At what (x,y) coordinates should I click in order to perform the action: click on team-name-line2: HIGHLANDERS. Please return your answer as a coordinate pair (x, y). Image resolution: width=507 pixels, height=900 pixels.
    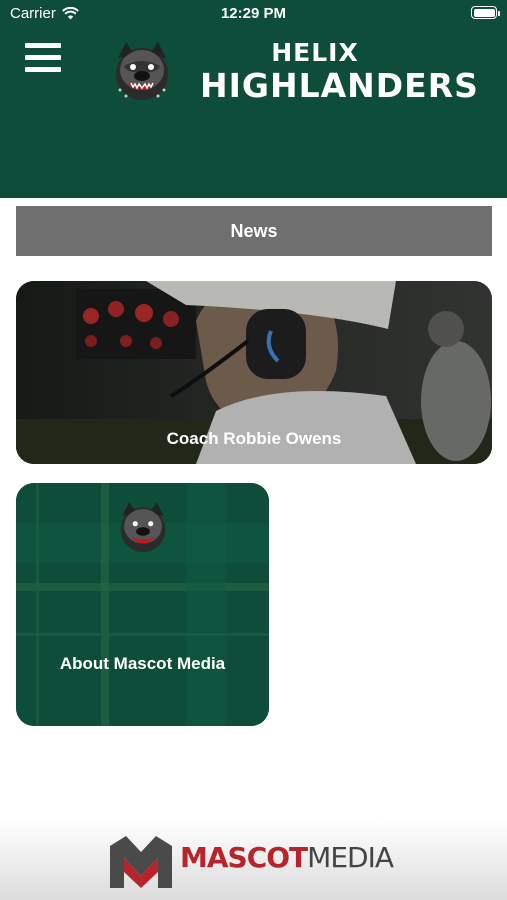
    Looking at the image, I should click on (339, 85).